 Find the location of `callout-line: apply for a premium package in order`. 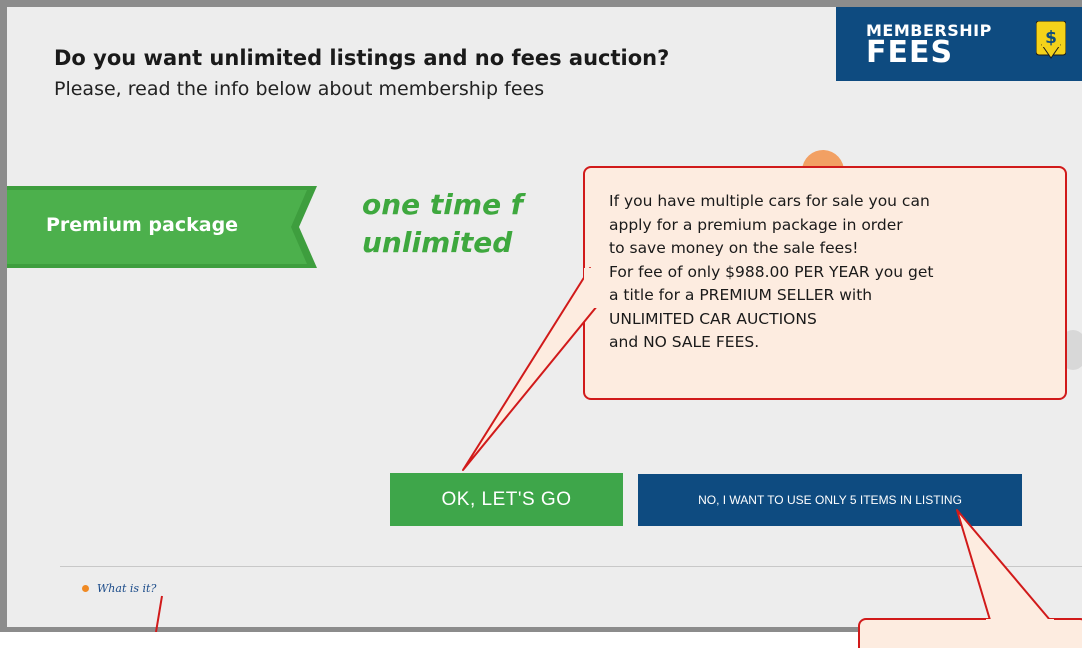

callout-line: apply for a premium package in order is located at coordinates (756, 224).